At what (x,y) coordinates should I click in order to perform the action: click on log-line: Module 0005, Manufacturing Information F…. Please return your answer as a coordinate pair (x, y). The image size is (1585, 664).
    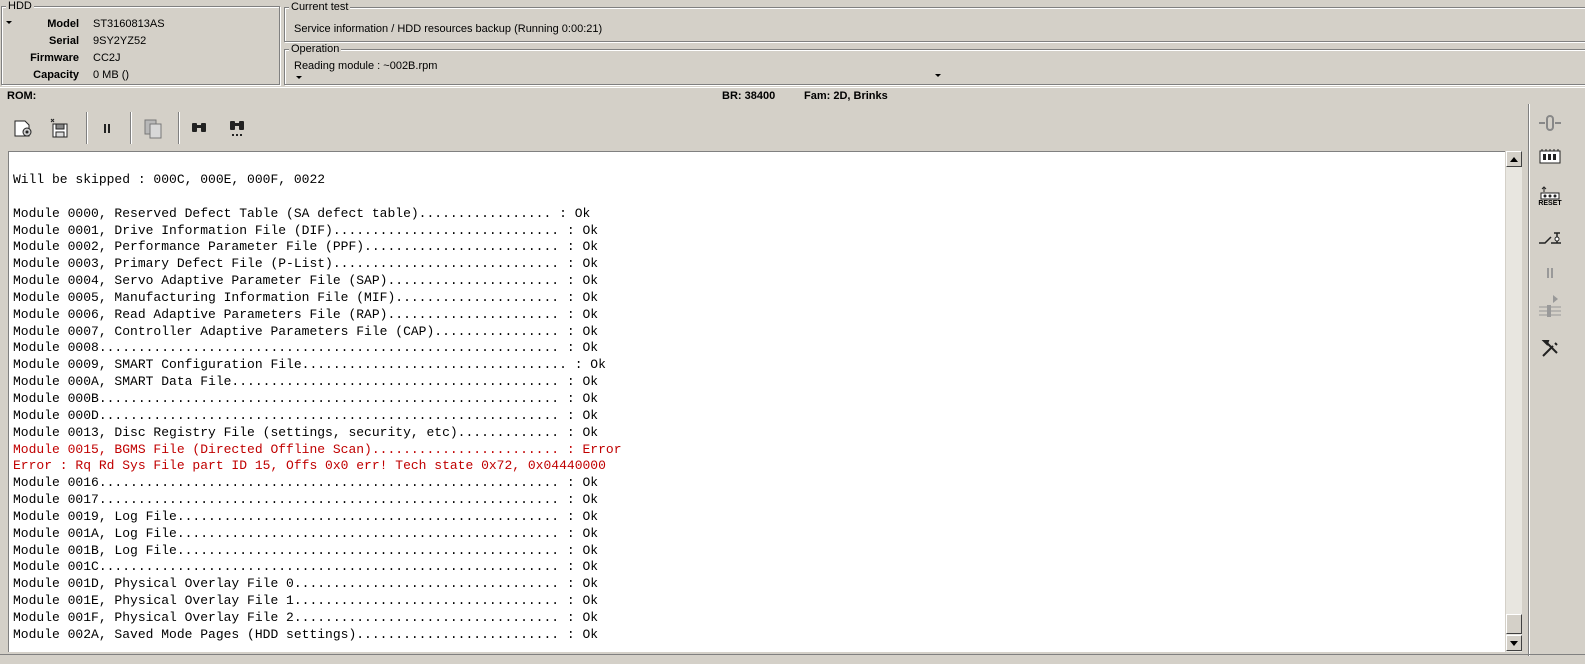
    Looking at the image, I should click on (306, 297).